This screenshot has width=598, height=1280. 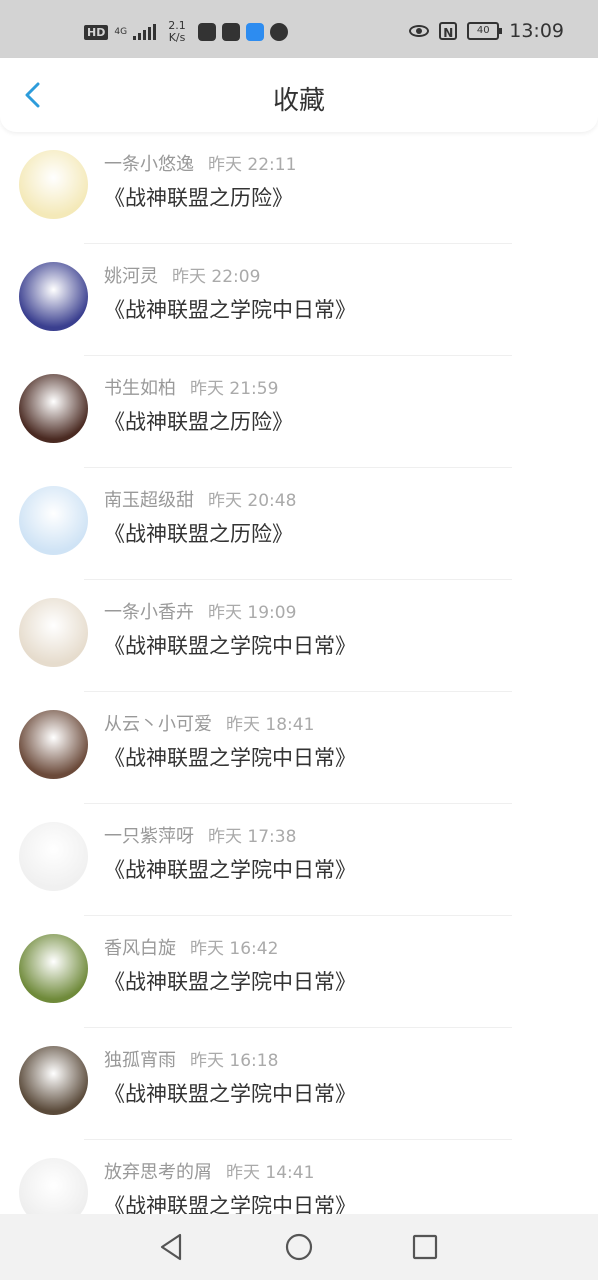 What do you see at coordinates (270, 1173) in the screenshot?
I see `timestamp: 昨天 14:41` at bounding box center [270, 1173].